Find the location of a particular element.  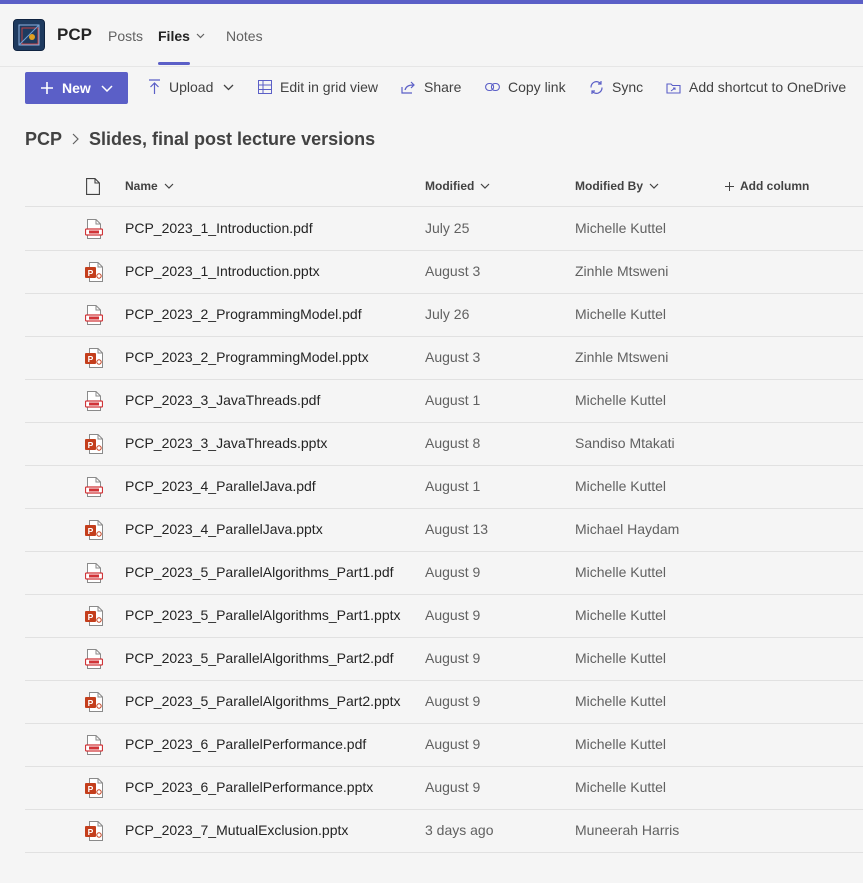

file-modified-by: Michael Haydam is located at coordinates (627, 529).